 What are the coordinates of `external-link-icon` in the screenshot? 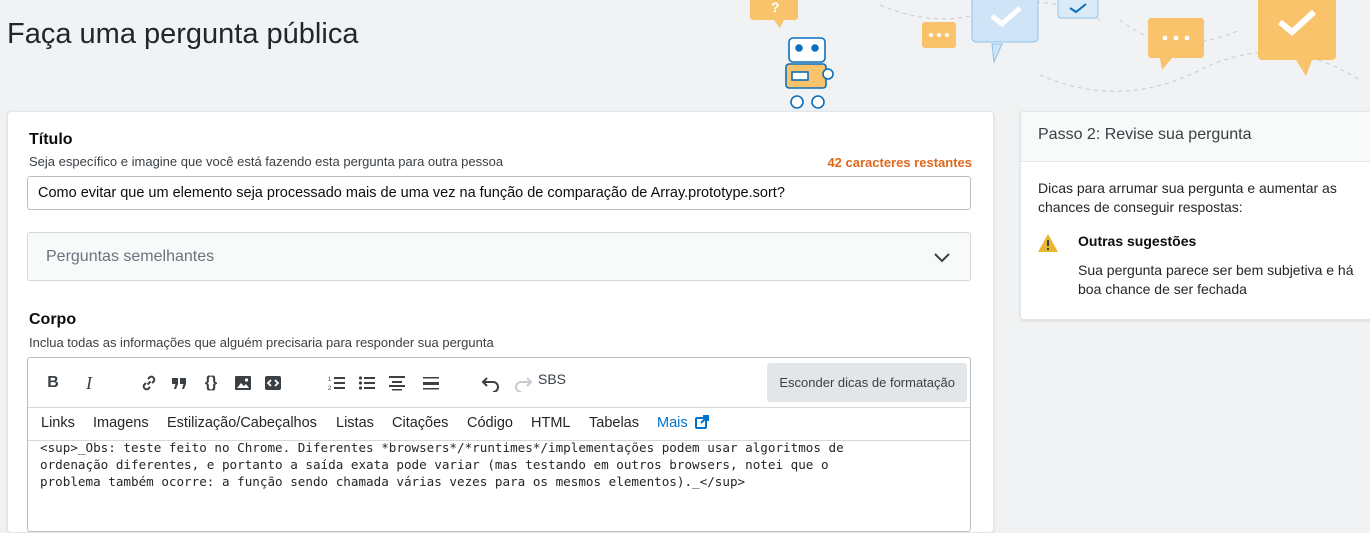 It's located at (701, 422).